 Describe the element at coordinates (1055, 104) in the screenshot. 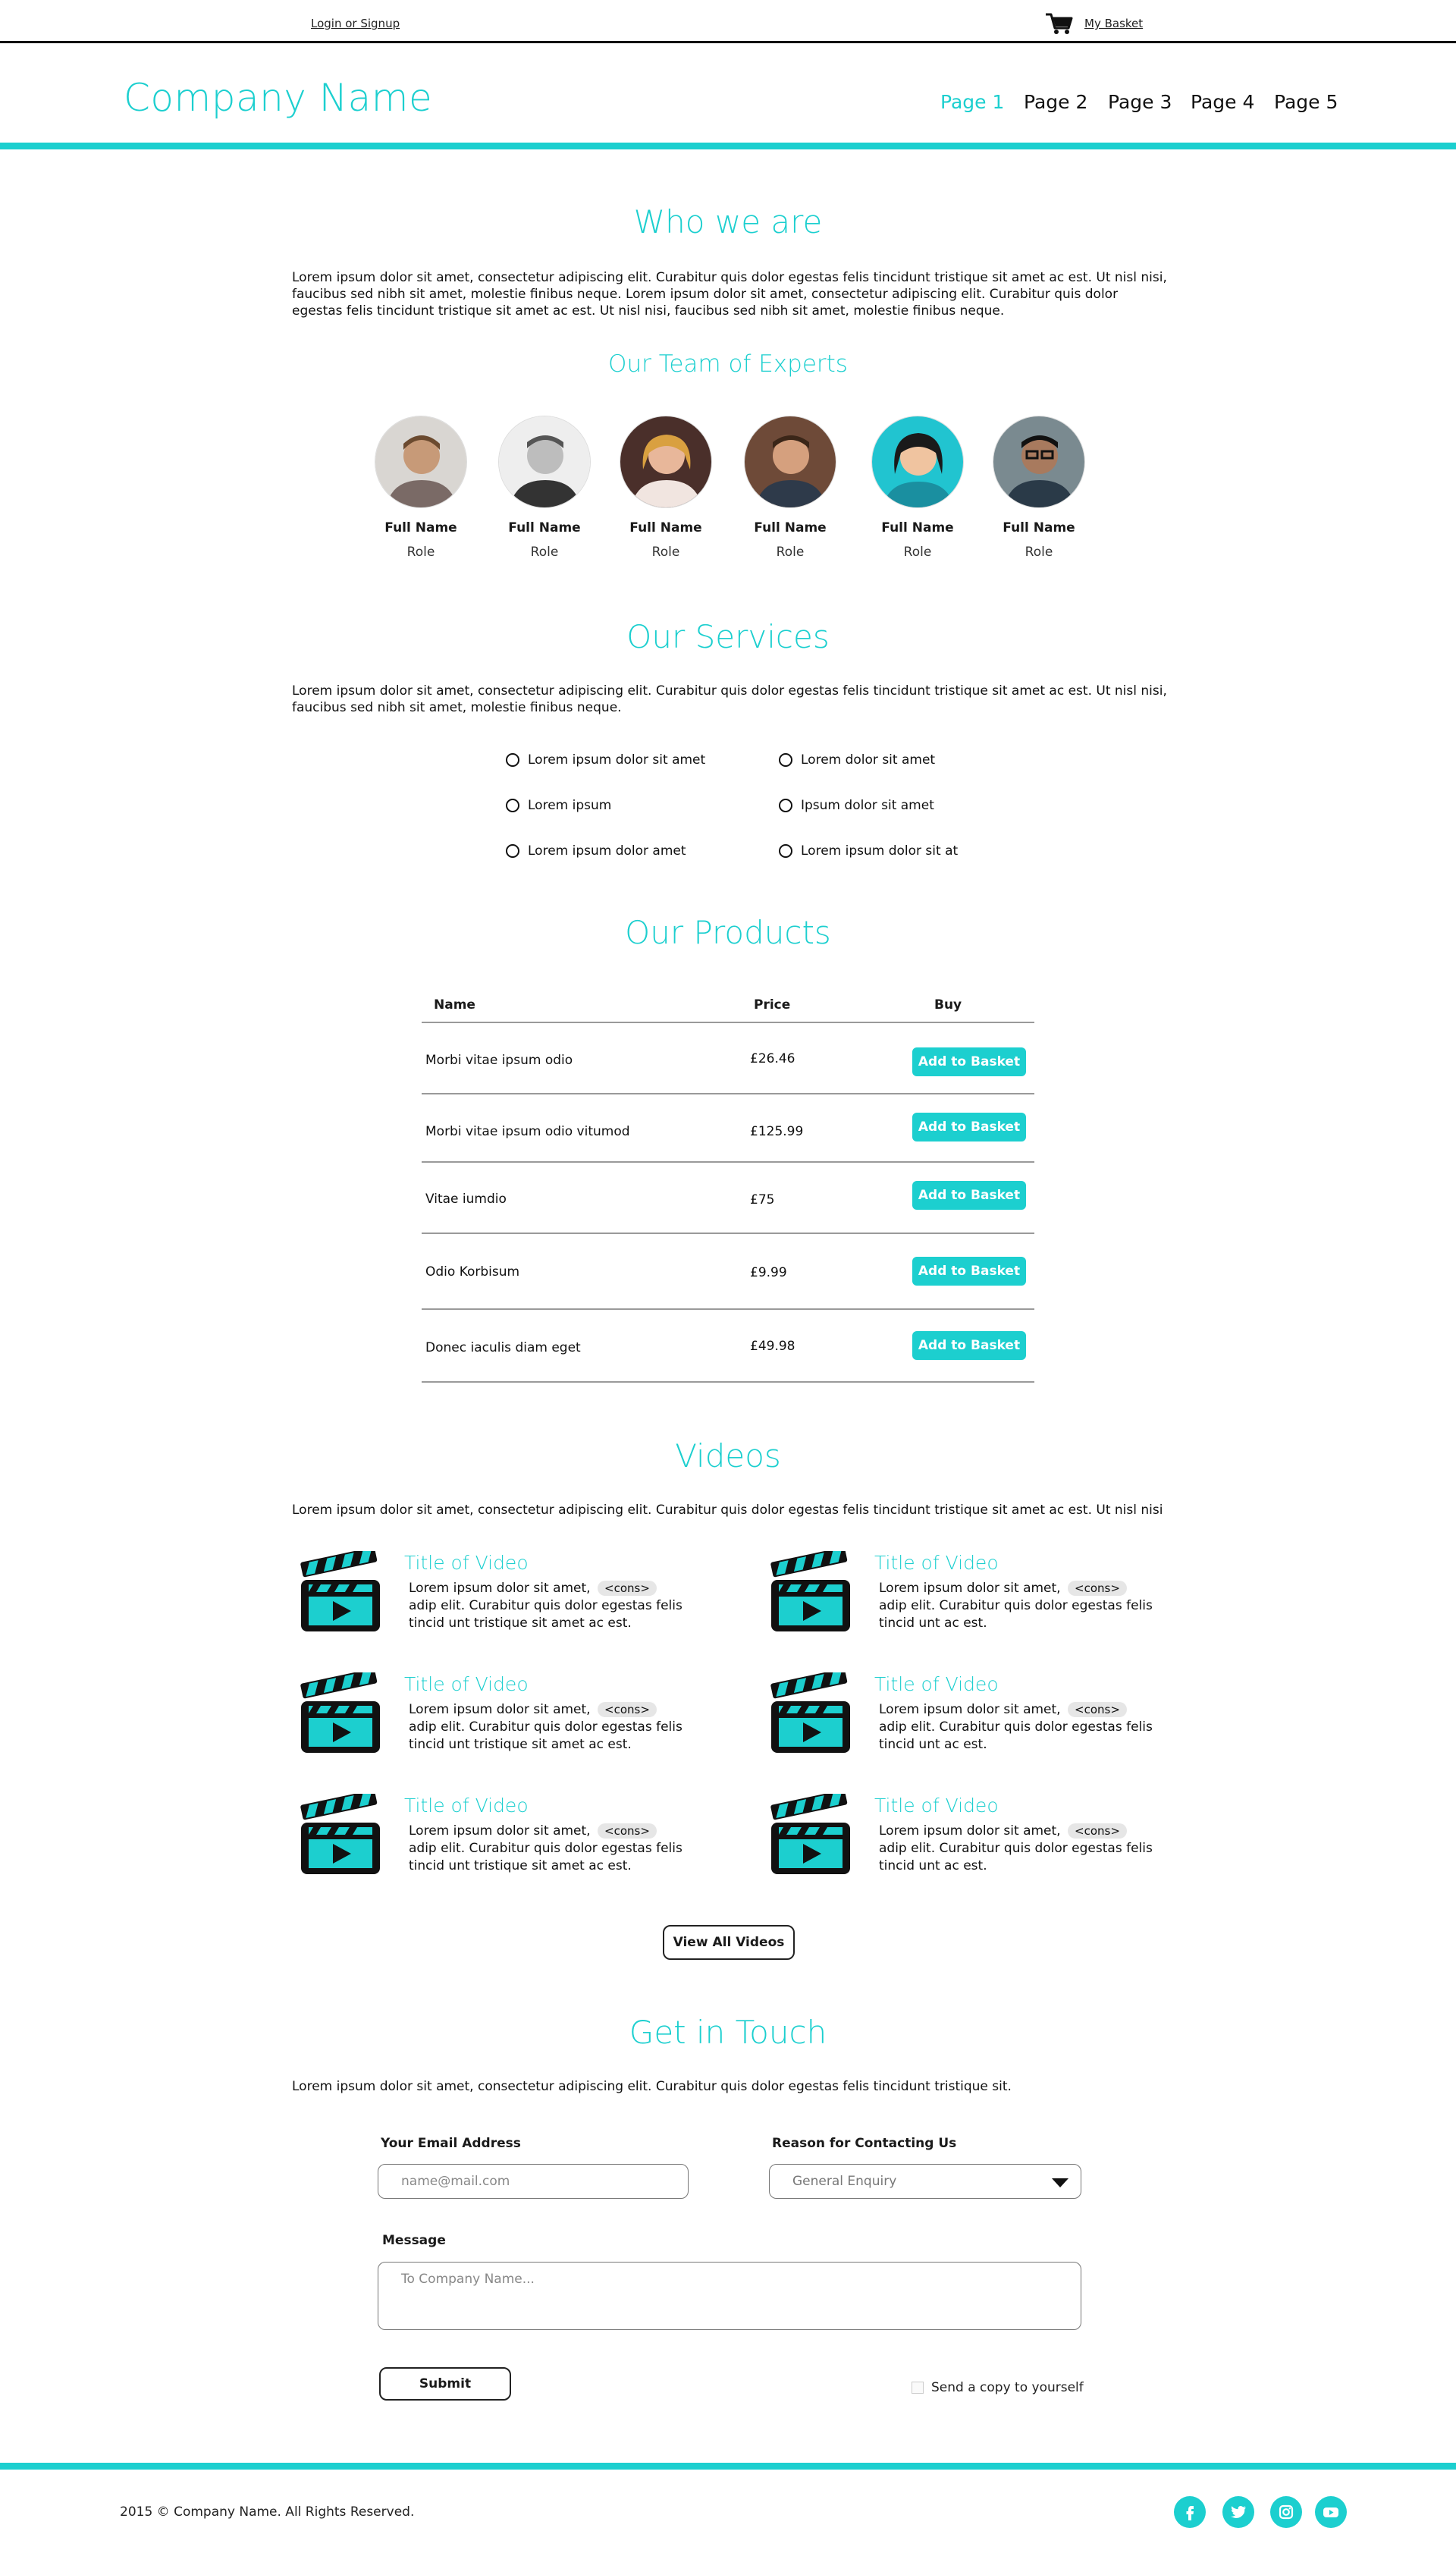

I see `nav-page-2: Page 2` at that location.